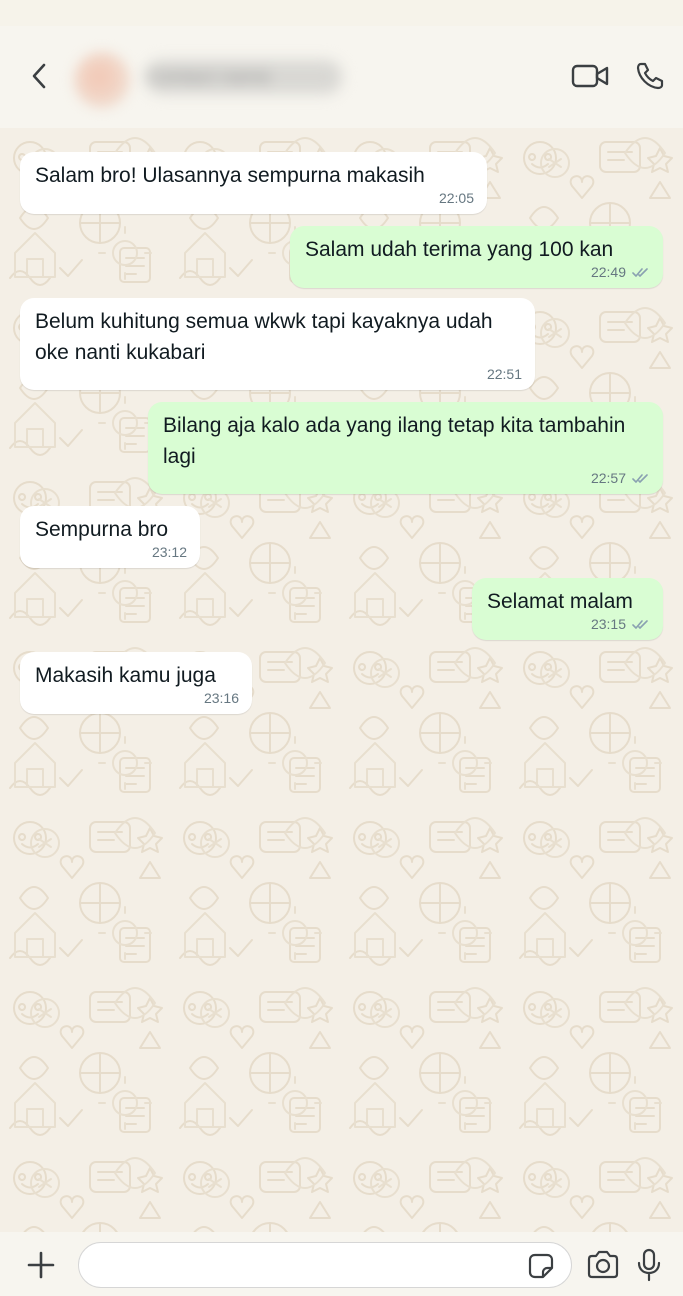  I want to click on message-meta: 22:05, so click(456, 198).